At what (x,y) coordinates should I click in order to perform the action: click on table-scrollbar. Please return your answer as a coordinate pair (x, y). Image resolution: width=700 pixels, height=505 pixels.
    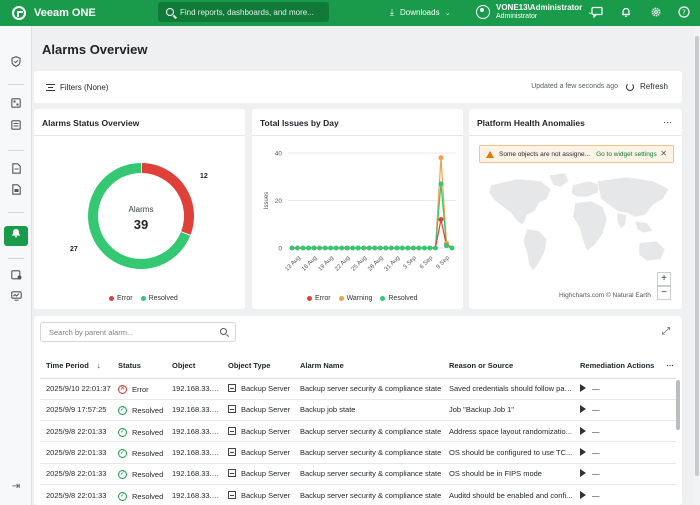
    Looking at the image, I should click on (678, 405).